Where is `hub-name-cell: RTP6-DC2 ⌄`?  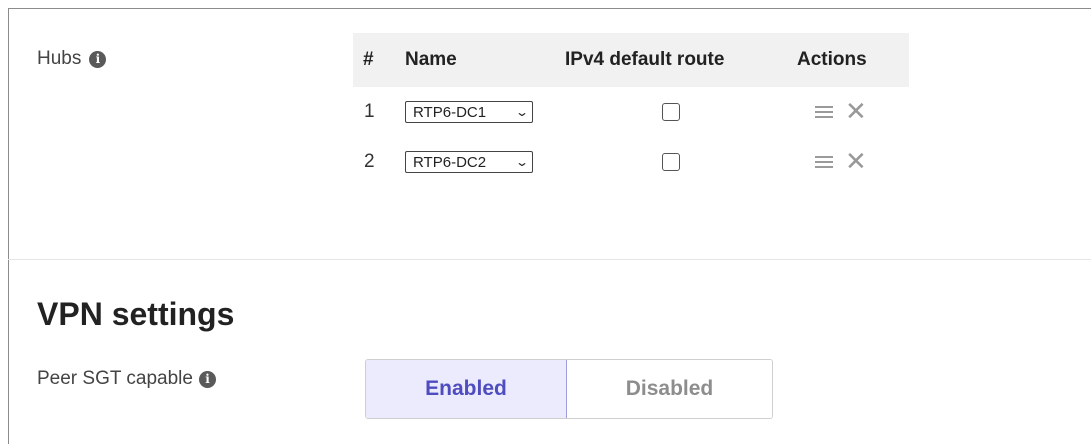 hub-name-cell: RTP6-DC2 ⌄ is located at coordinates (475, 162).